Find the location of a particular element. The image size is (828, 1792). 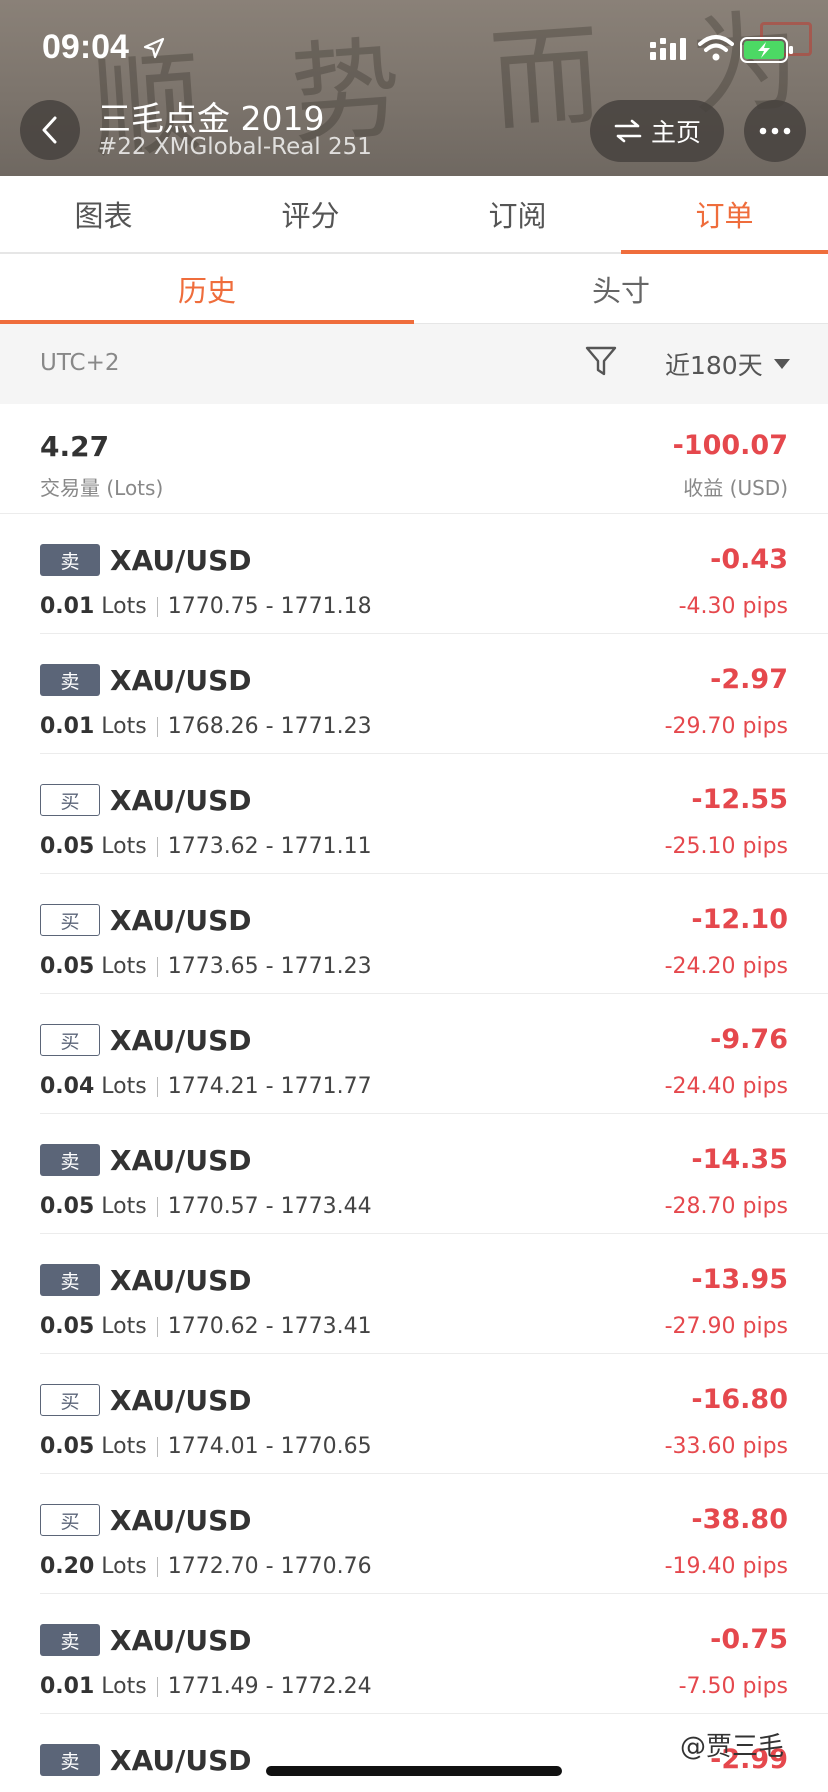

timezone-label: UTC+2 is located at coordinates (80, 363).